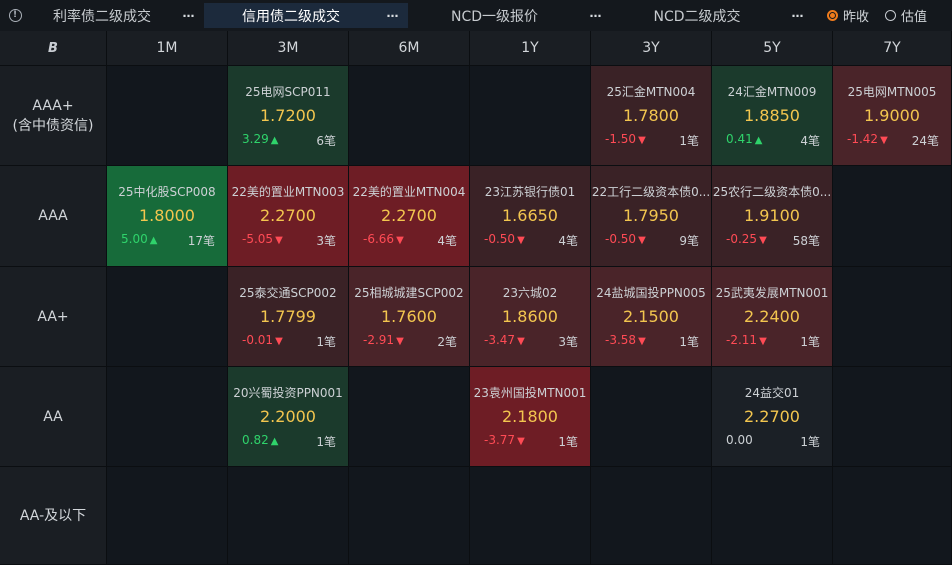  Describe the element at coordinates (739, 139) in the screenshot. I see `yield-change-value: 0.41` at that location.